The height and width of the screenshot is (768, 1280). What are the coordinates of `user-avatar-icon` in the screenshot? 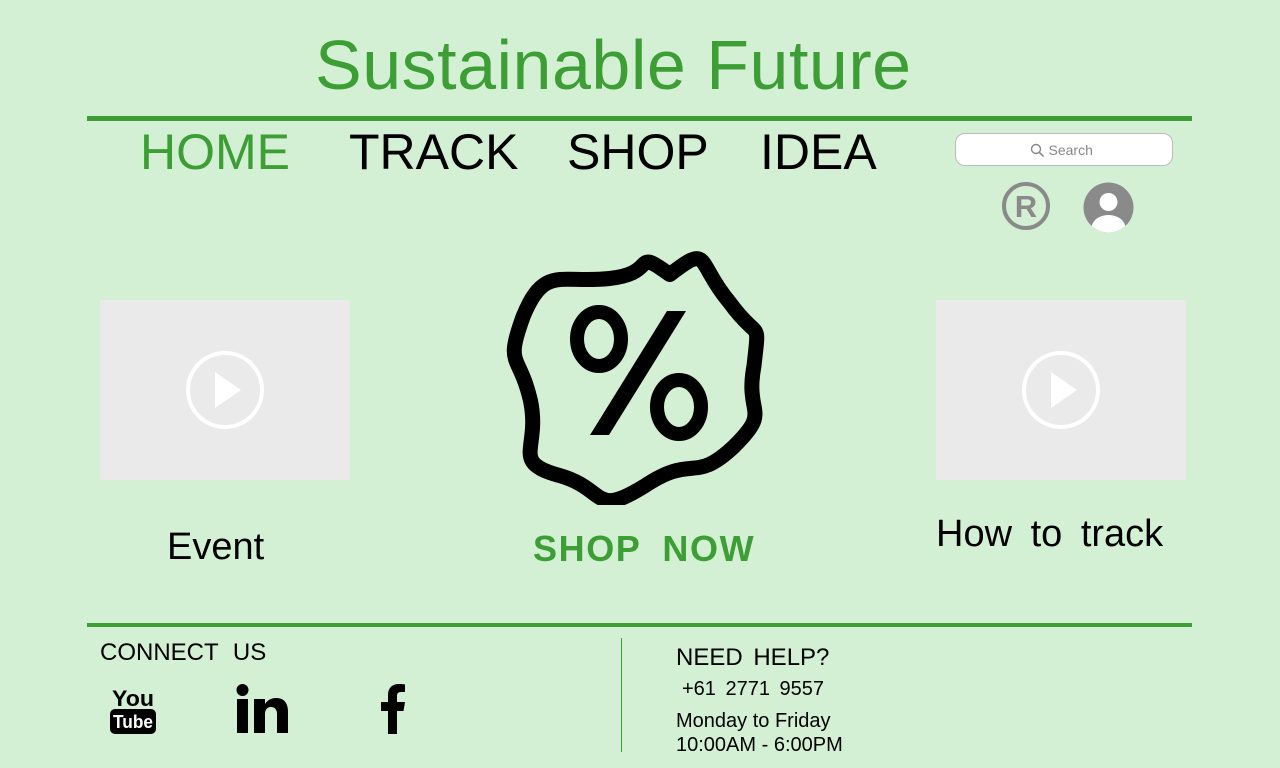 It's located at (1108, 207).